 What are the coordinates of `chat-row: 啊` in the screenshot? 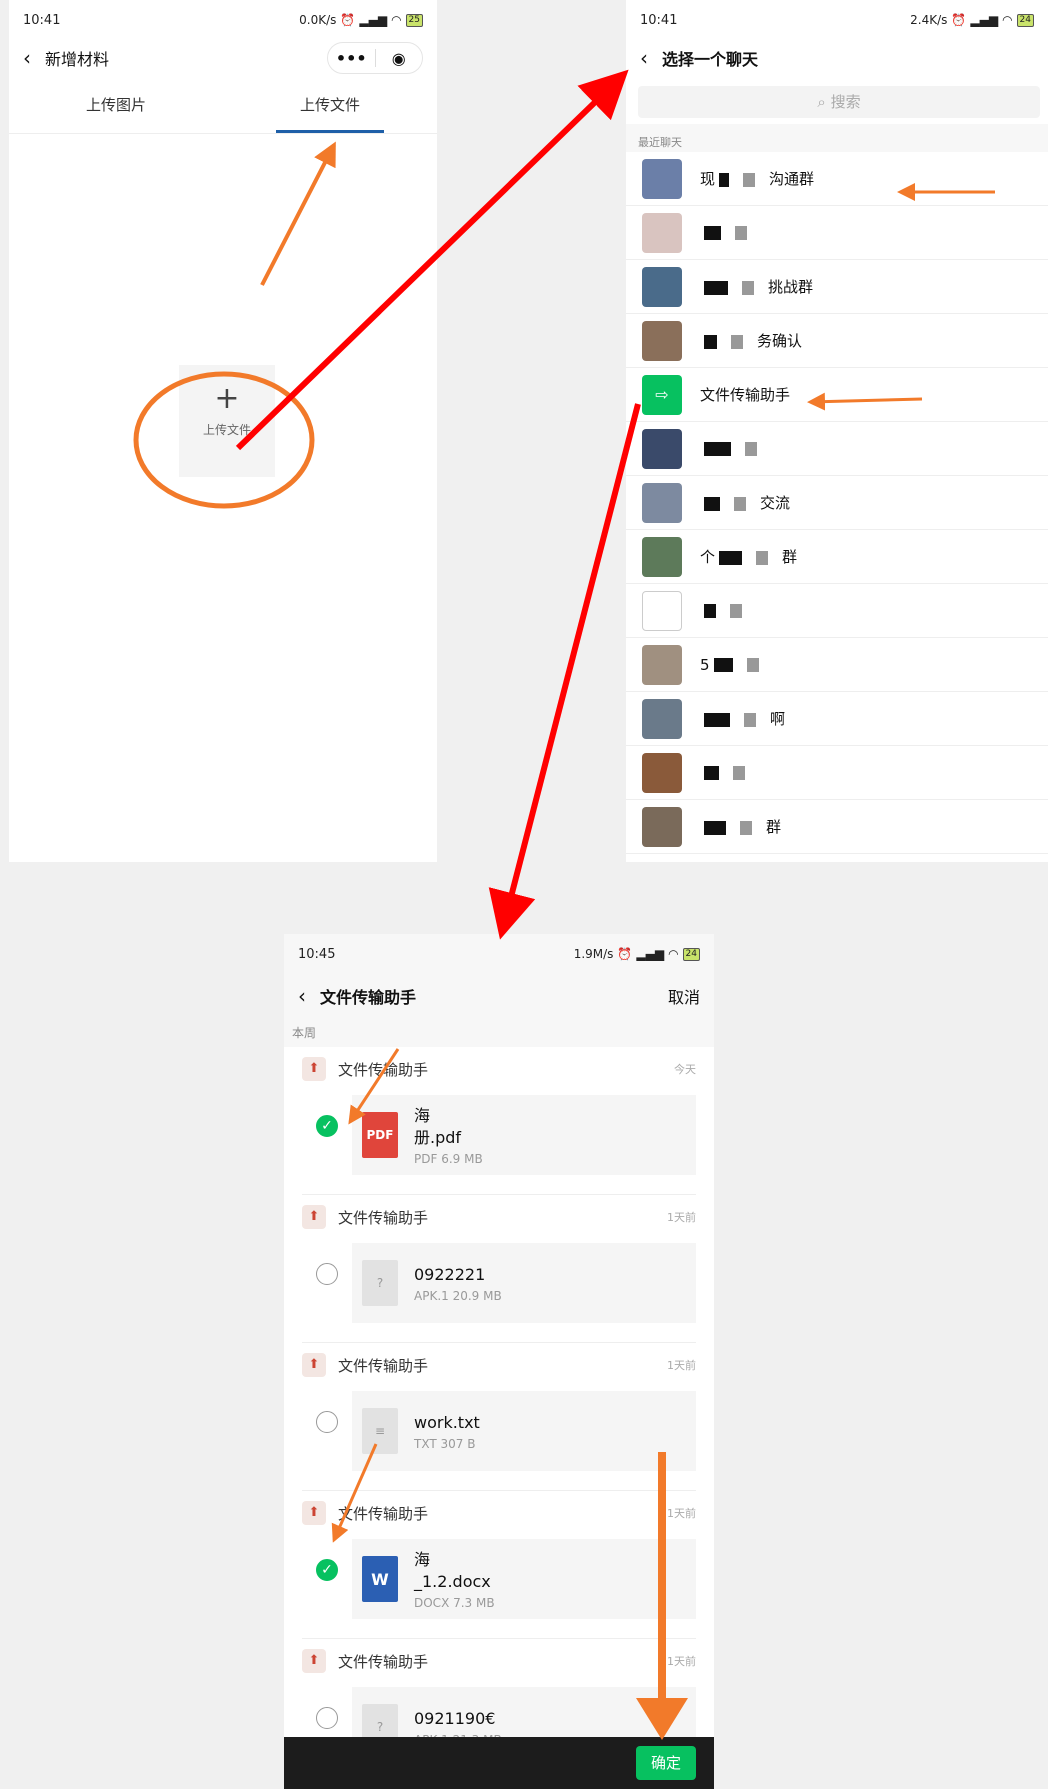 It's located at (837, 719).